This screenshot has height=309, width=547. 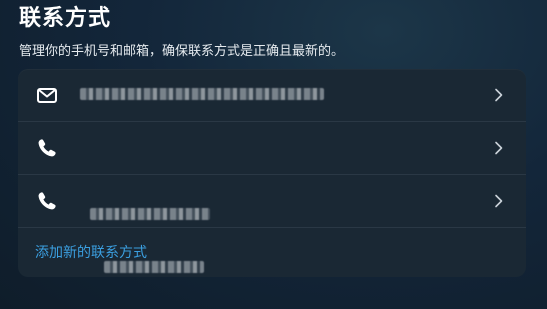 I want to click on email-value-redacted, so click(x=202, y=94).